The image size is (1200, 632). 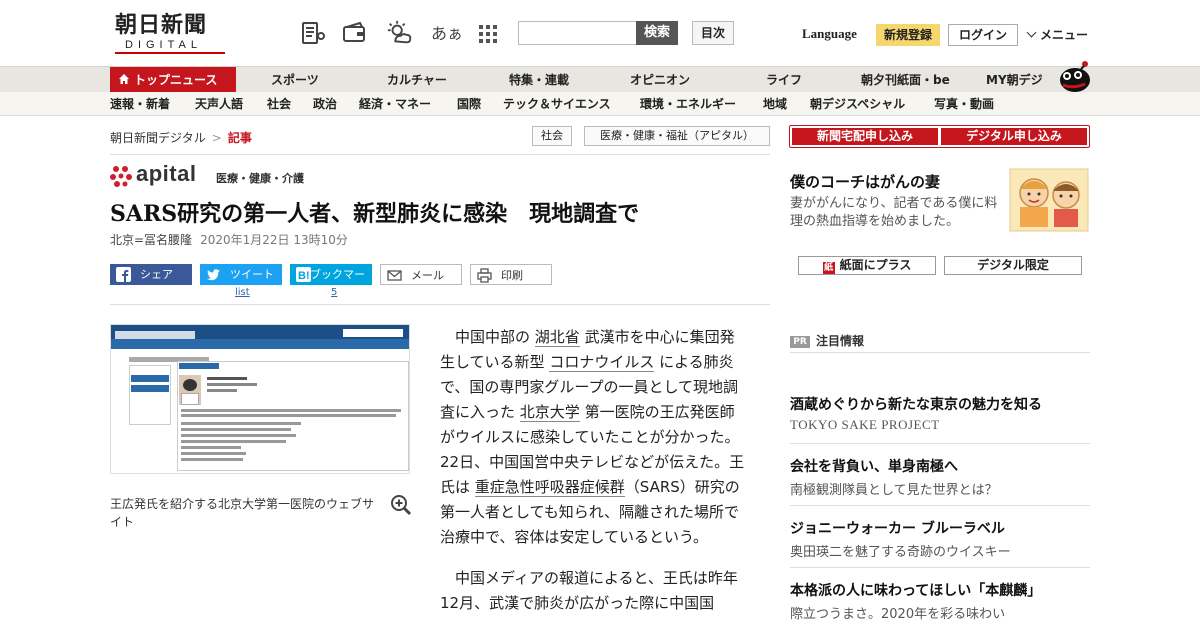 I want to click on photo-site-search, so click(x=373, y=333).